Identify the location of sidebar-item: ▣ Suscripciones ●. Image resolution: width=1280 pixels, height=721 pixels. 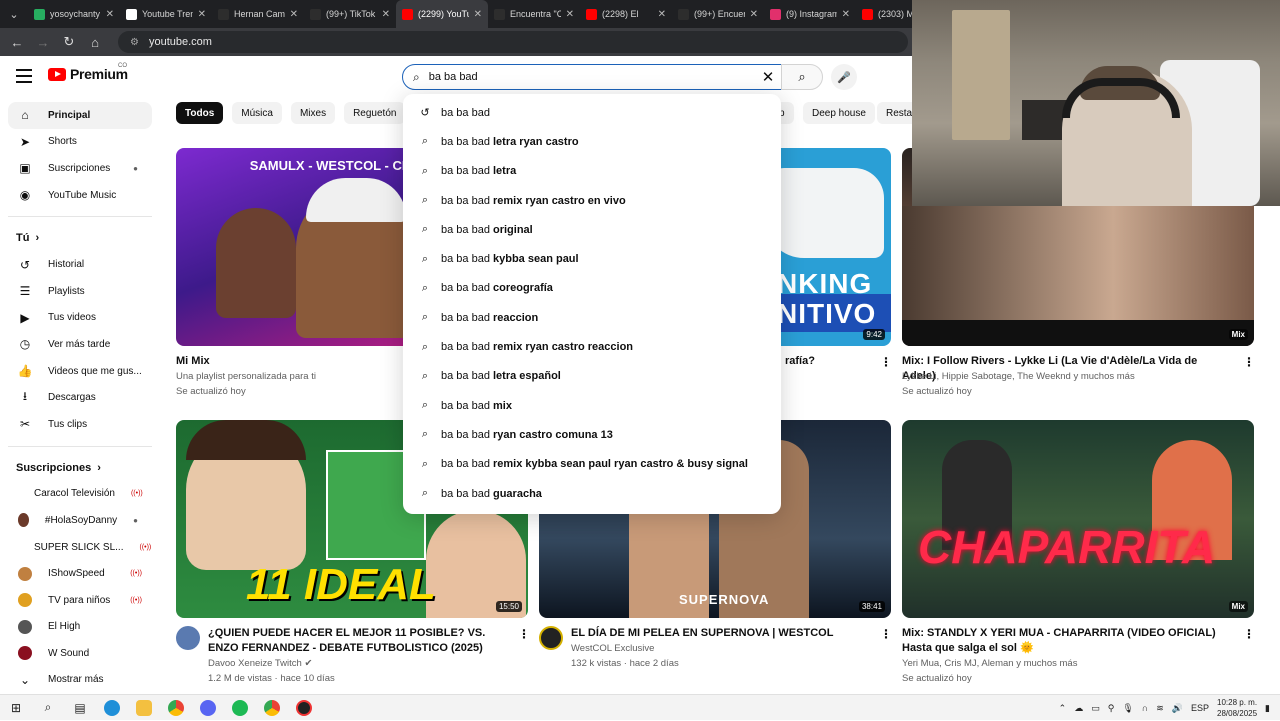
(80, 168).